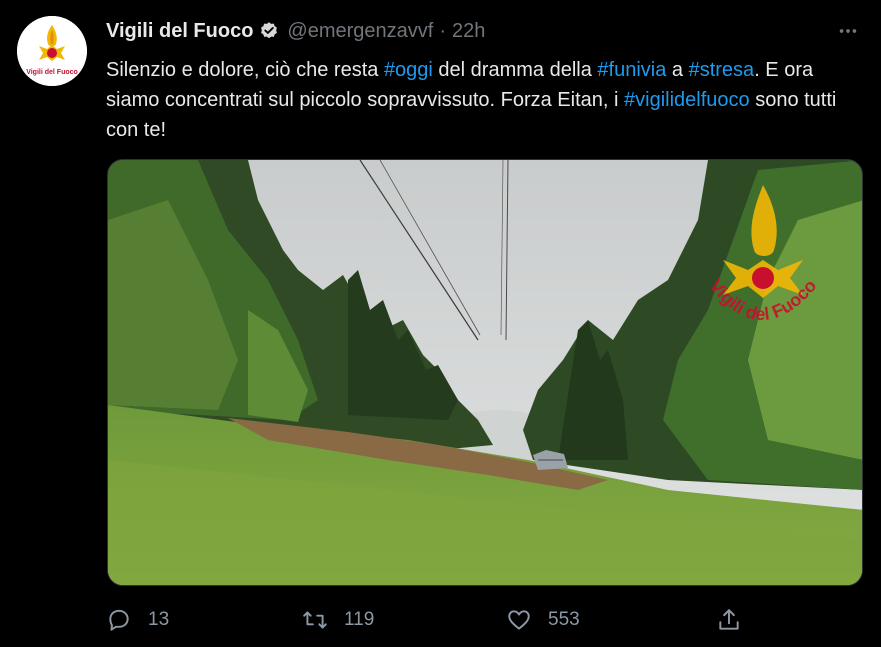  I want to click on tweet-text-segment: a, so click(677, 70).